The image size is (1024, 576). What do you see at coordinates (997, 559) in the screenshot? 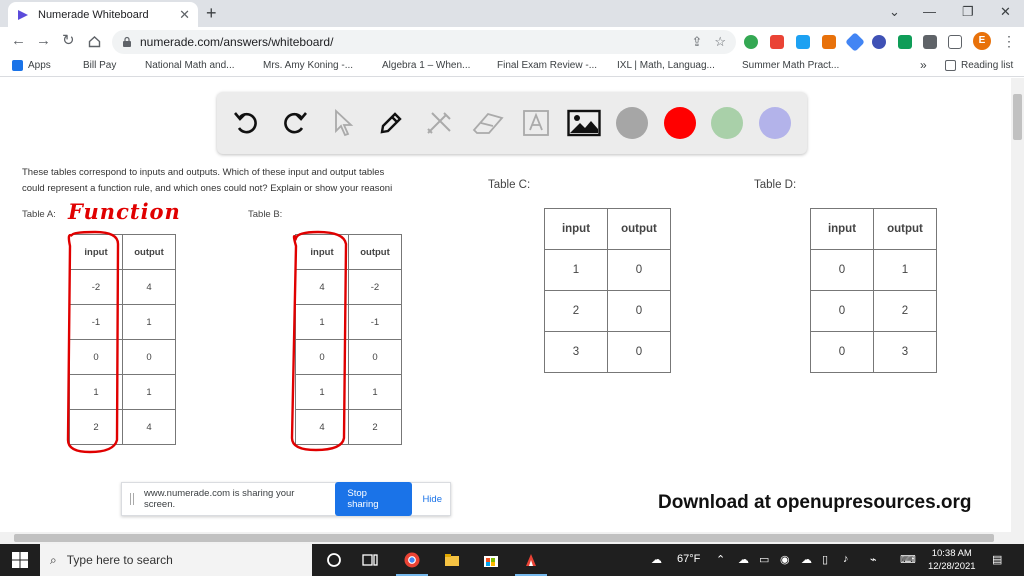
I see `notifications-icon: ▤` at bounding box center [997, 559].